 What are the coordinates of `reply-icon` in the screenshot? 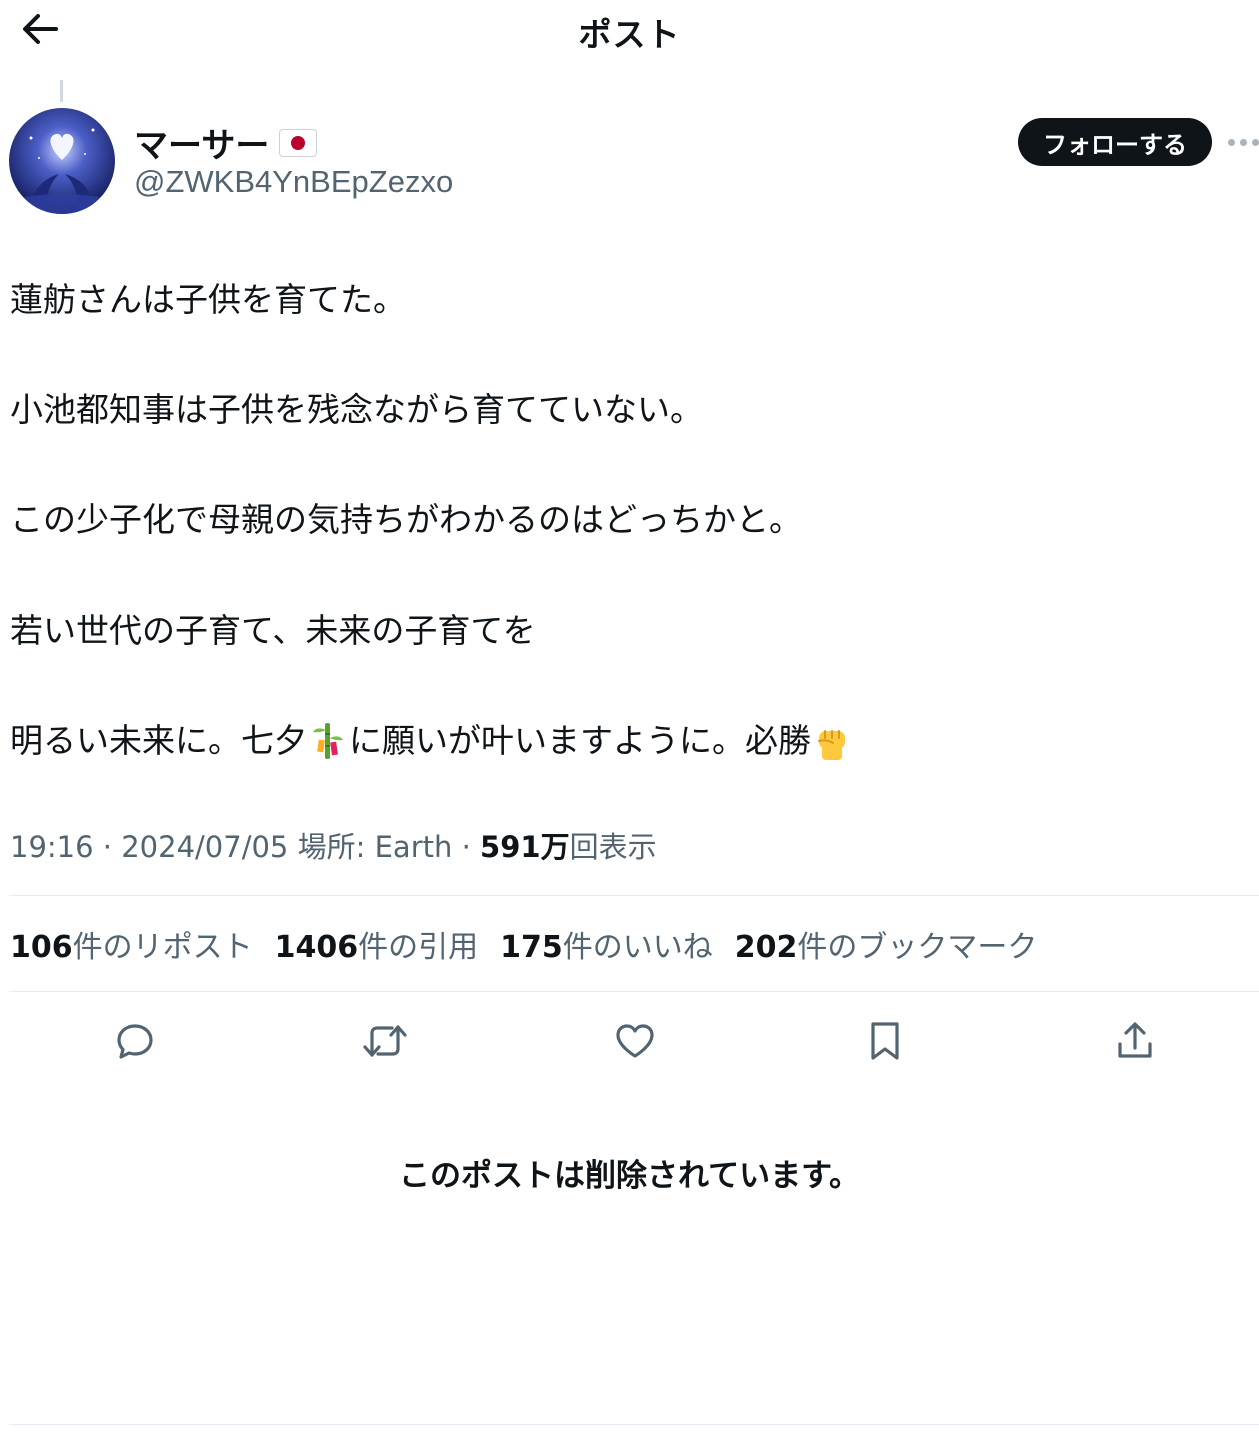 It's located at (135, 1041).